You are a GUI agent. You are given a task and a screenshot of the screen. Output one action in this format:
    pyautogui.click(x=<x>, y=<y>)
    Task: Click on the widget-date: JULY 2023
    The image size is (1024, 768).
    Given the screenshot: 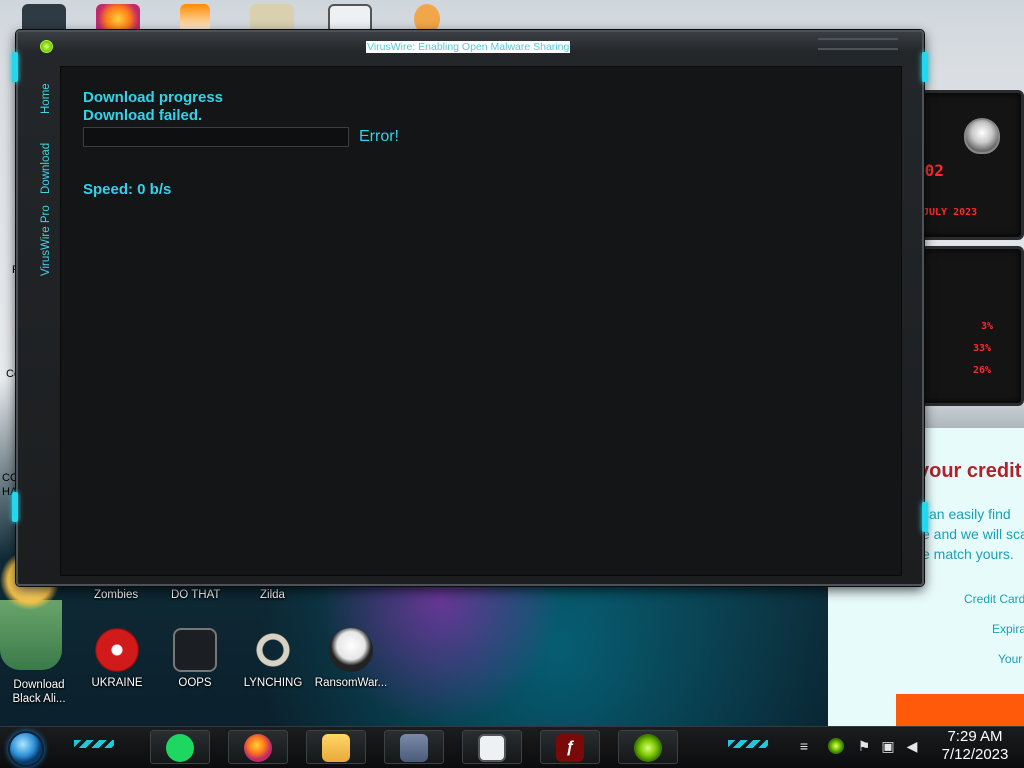 What is the action you would take?
    pyautogui.click(x=950, y=212)
    